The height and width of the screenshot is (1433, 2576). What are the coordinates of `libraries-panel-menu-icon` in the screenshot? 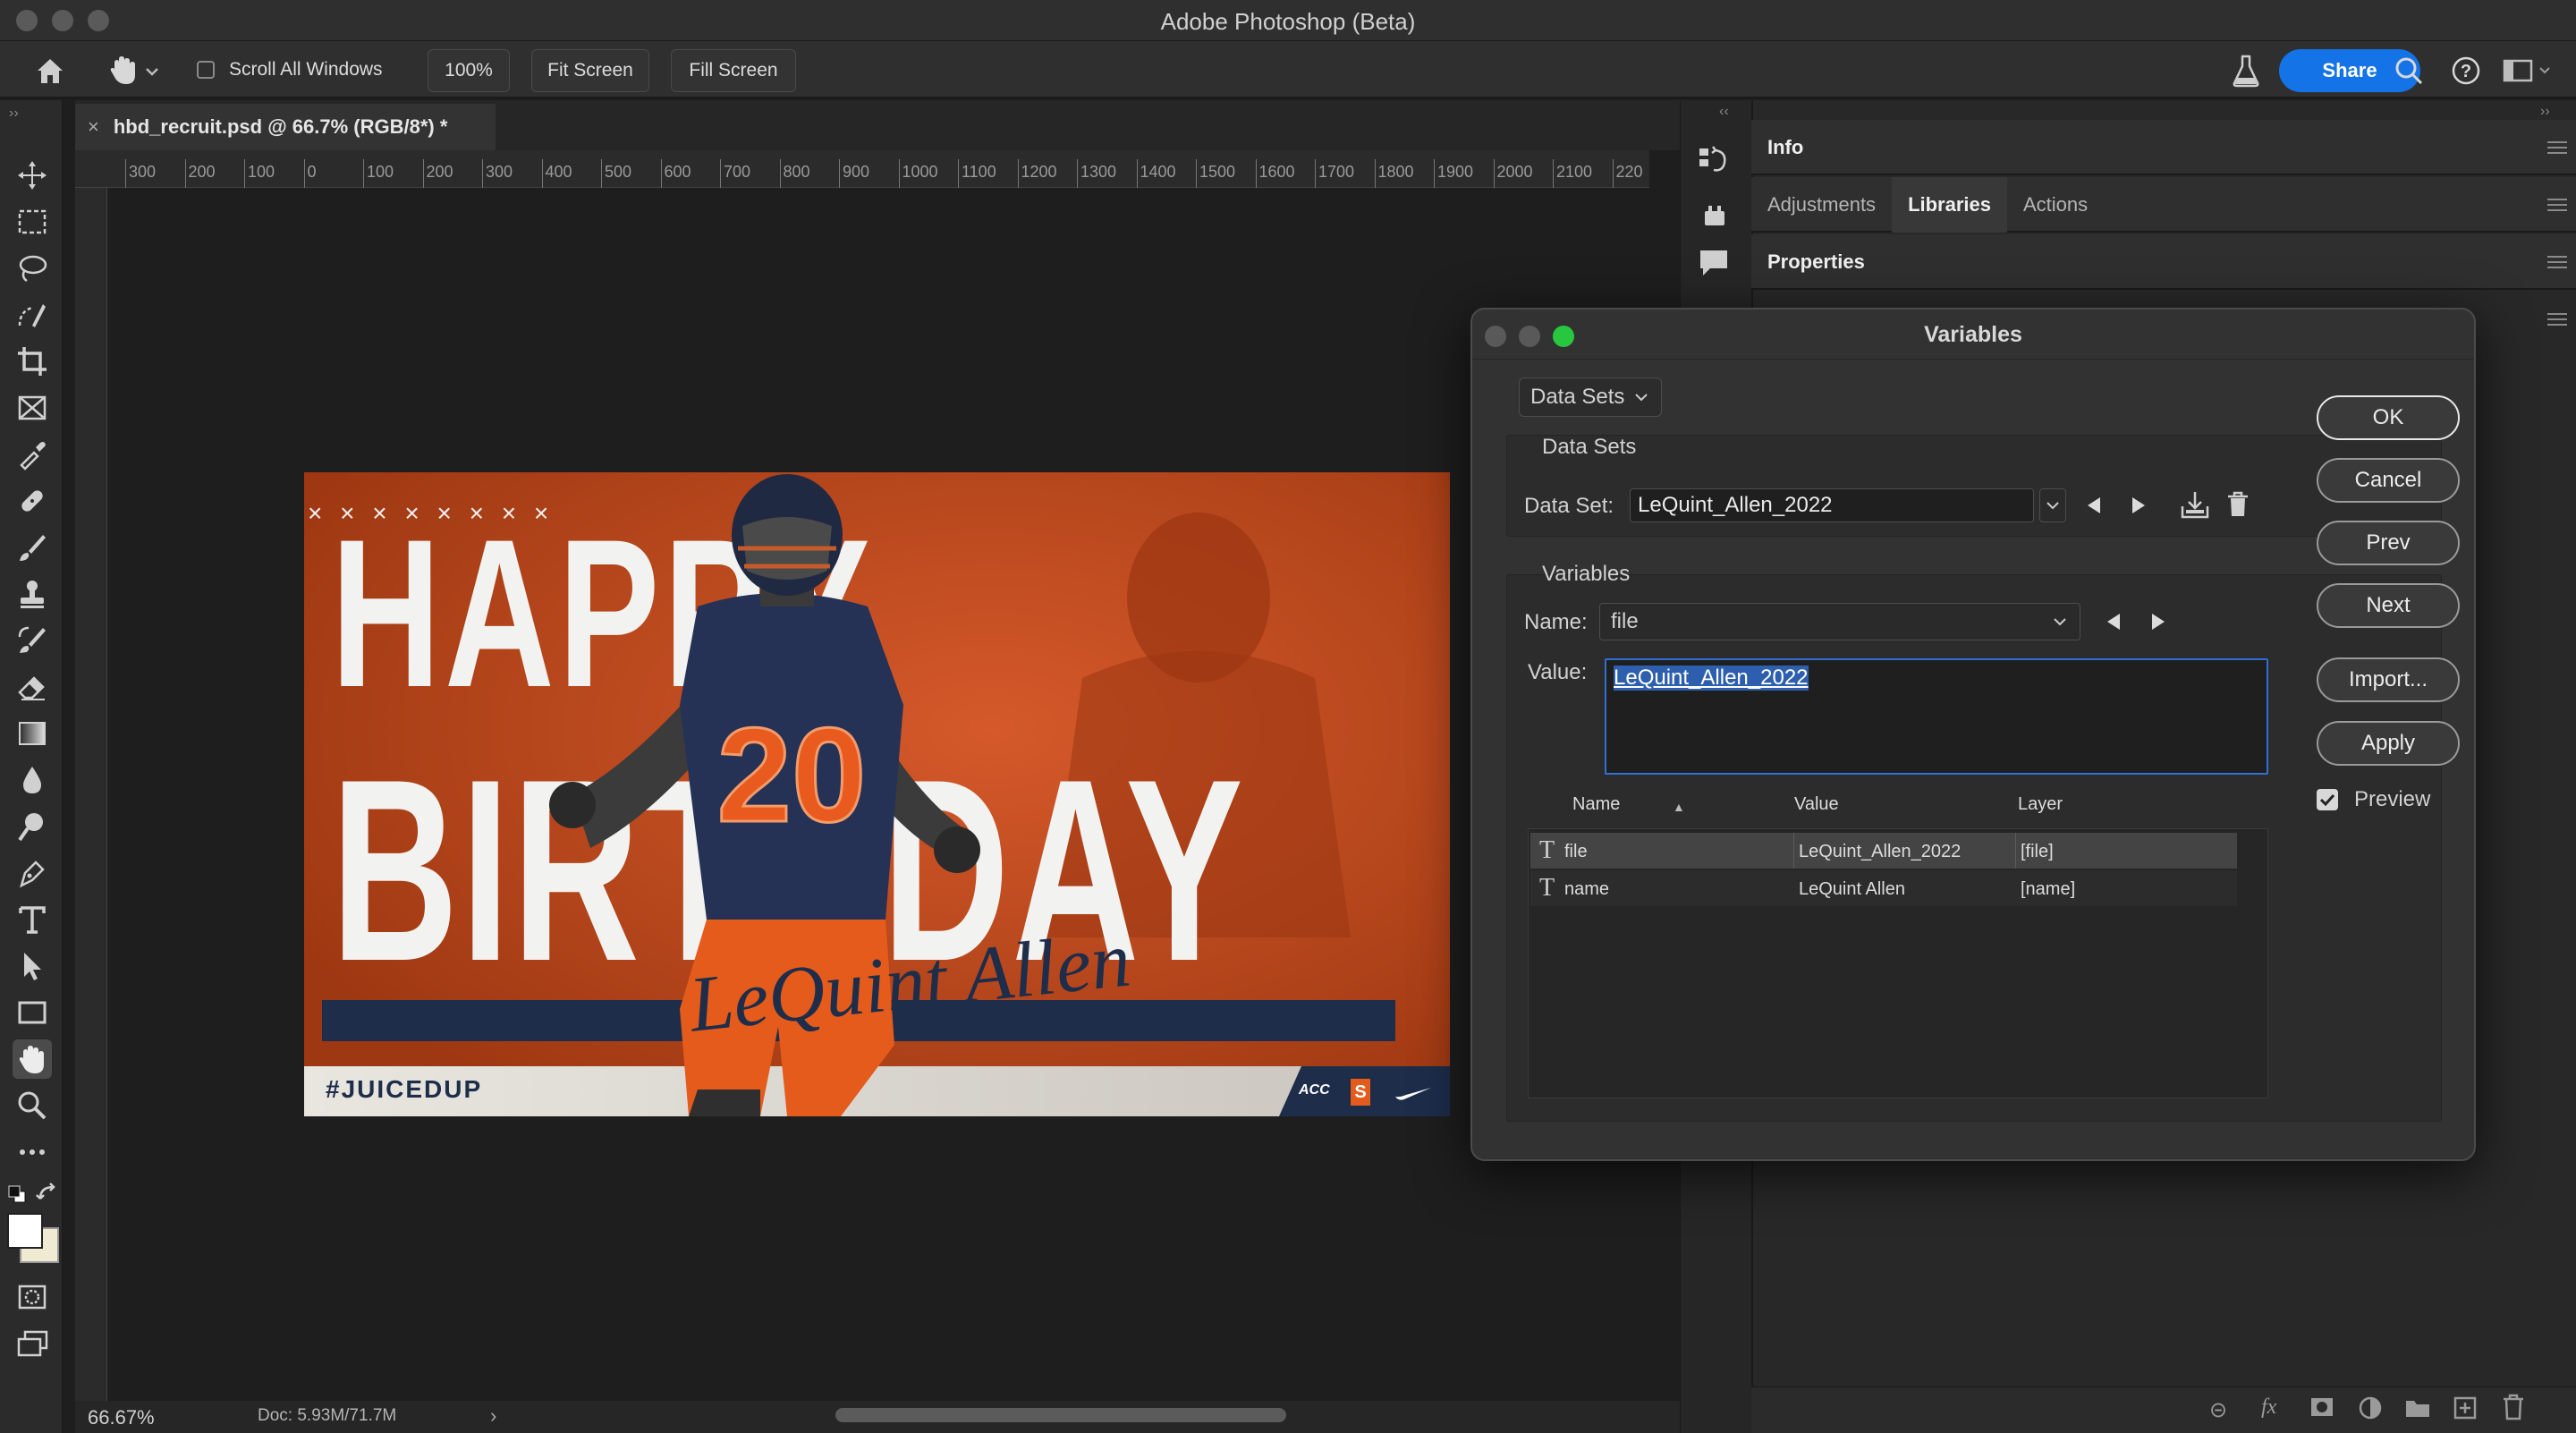 It's located at (2557, 205).